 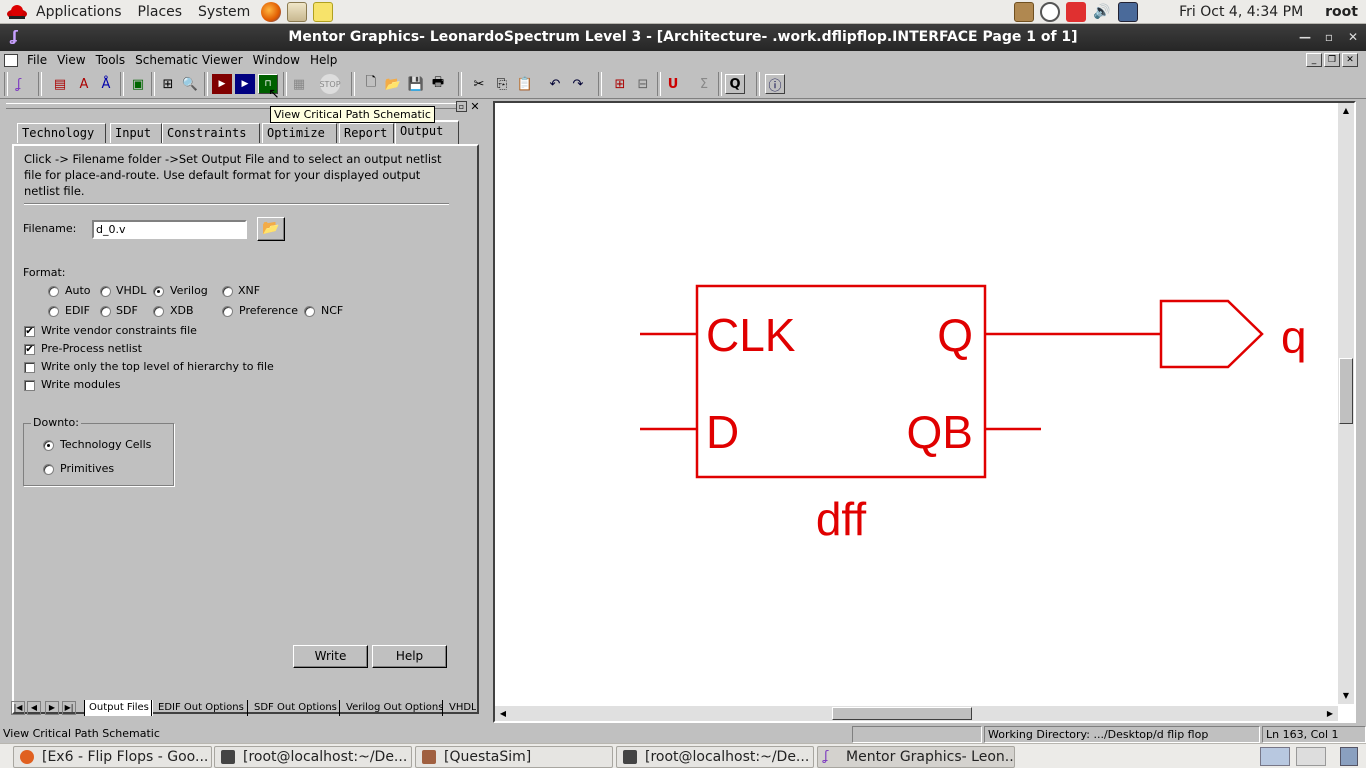 What do you see at coordinates (276, 60) in the screenshot?
I see `menu-window: Window` at bounding box center [276, 60].